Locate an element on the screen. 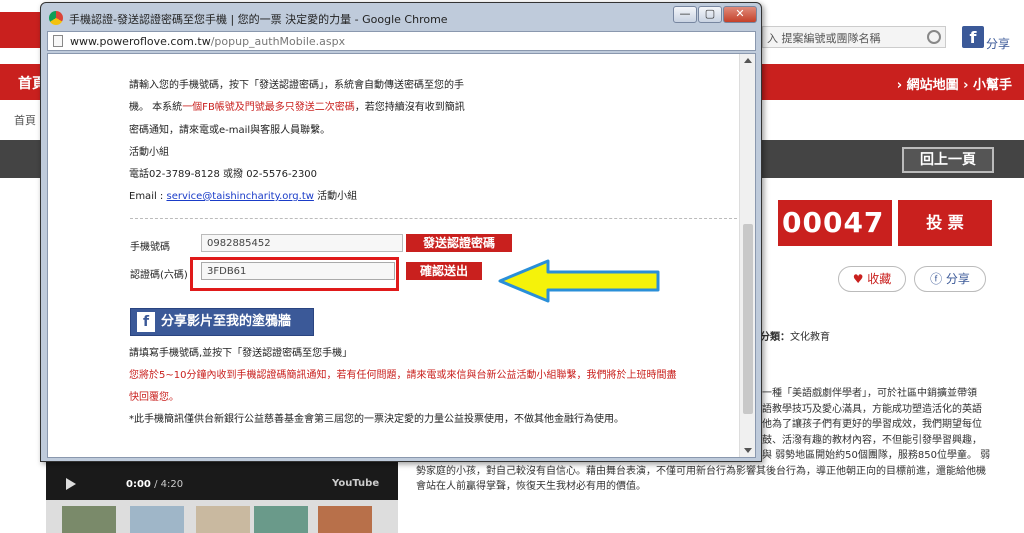 The height and width of the screenshot is (533, 1024). scroll-up-icon is located at coordinates (748, 60).